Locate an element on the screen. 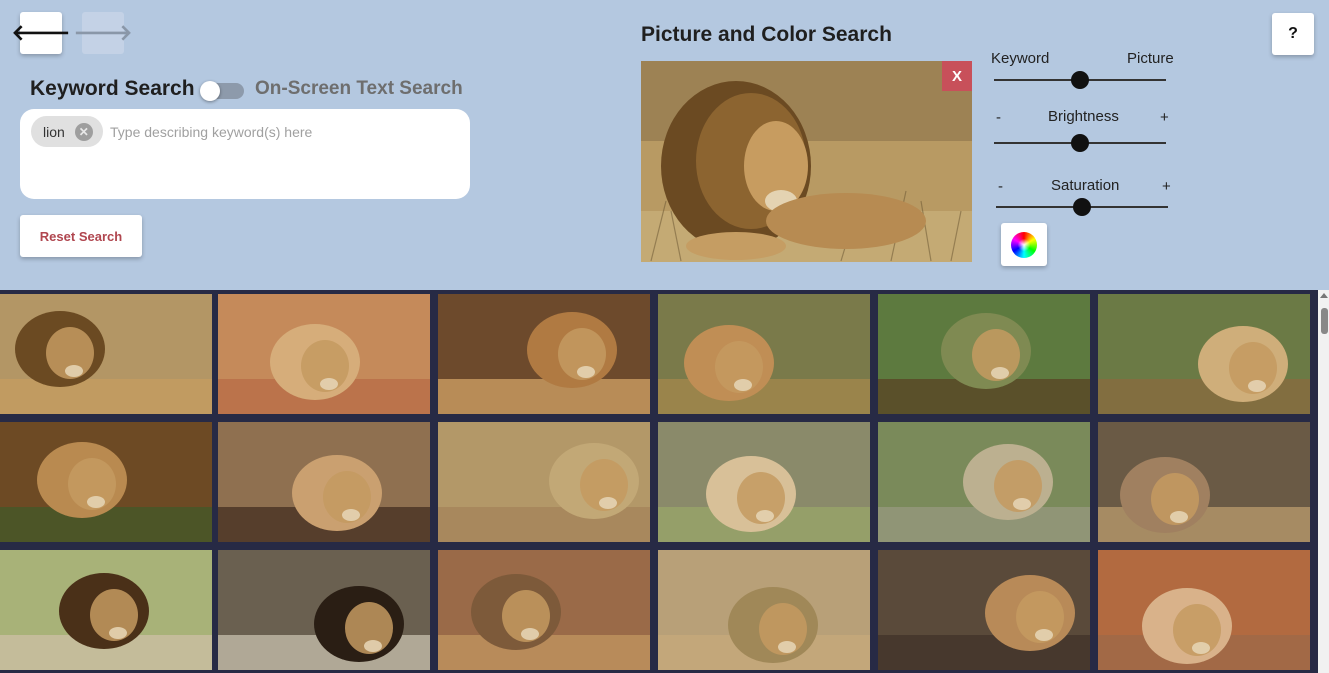 This screenshot has height=673, width=1329. keyword-input is located at coordinates (280, 132).